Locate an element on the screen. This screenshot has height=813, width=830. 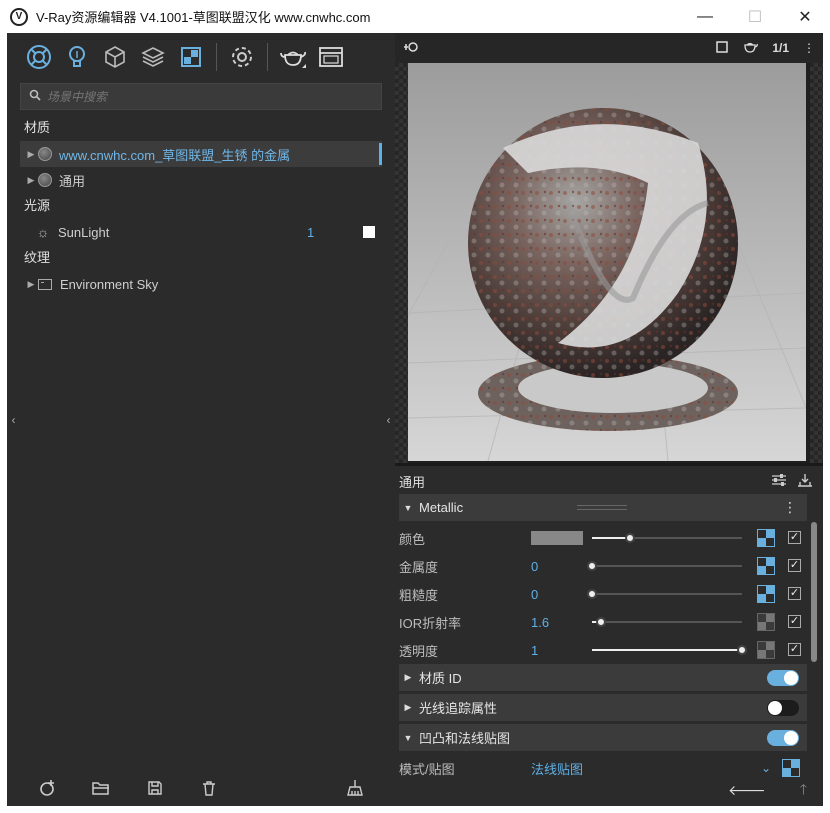
preview-ratio-label: 1/1 is located at coordinates (780, 48).